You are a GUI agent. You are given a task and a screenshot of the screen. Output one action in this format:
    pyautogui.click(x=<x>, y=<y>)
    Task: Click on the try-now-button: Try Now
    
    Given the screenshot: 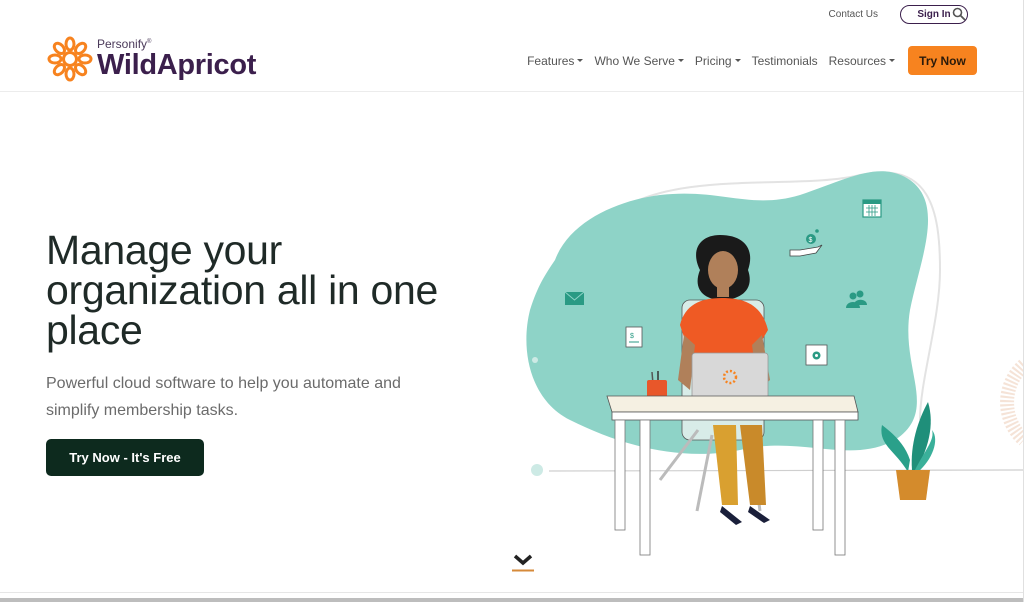 What is the action you would take?
    pyautogui.click(x=942, y=60)
    